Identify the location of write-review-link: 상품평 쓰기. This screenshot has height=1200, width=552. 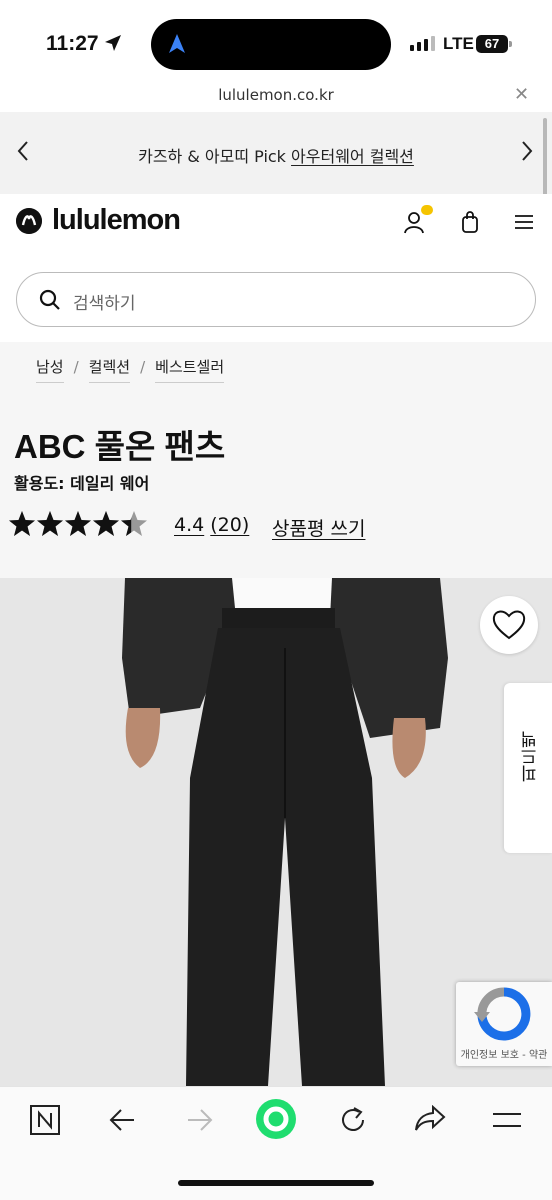
(318, 527).